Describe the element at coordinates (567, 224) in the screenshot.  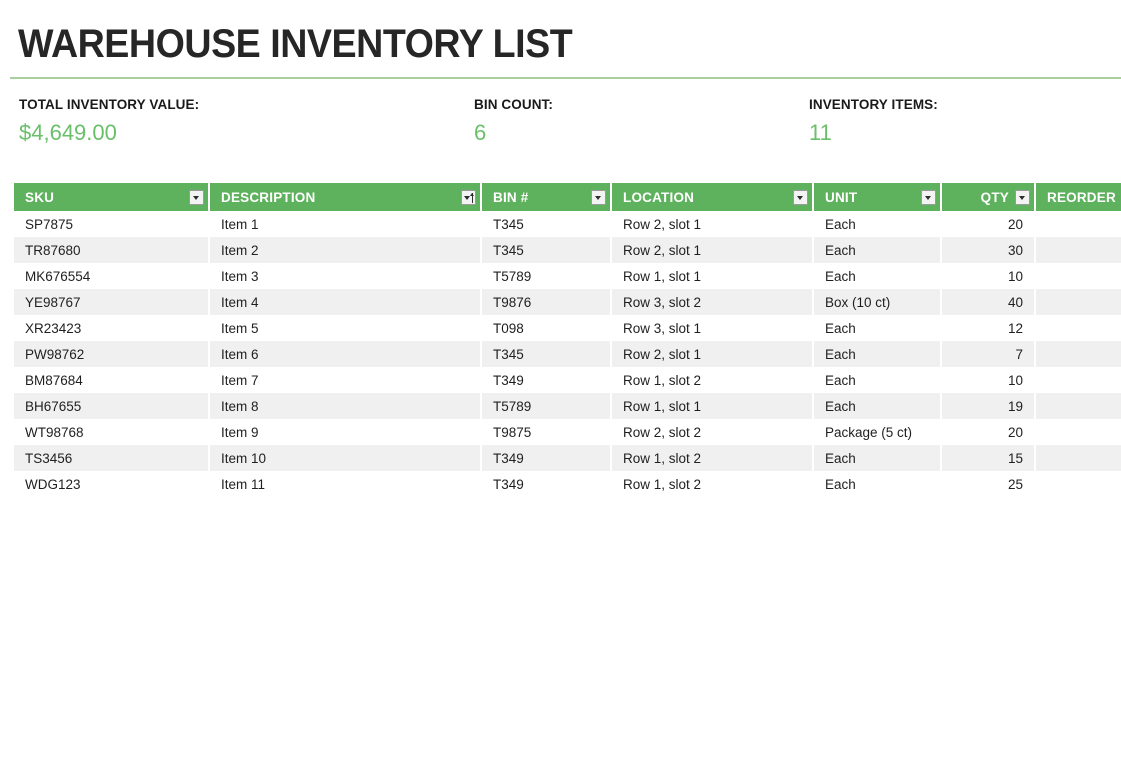
I see `table-row: SP7875Item 1T345Row 2, slot 1Each2010` at that location.